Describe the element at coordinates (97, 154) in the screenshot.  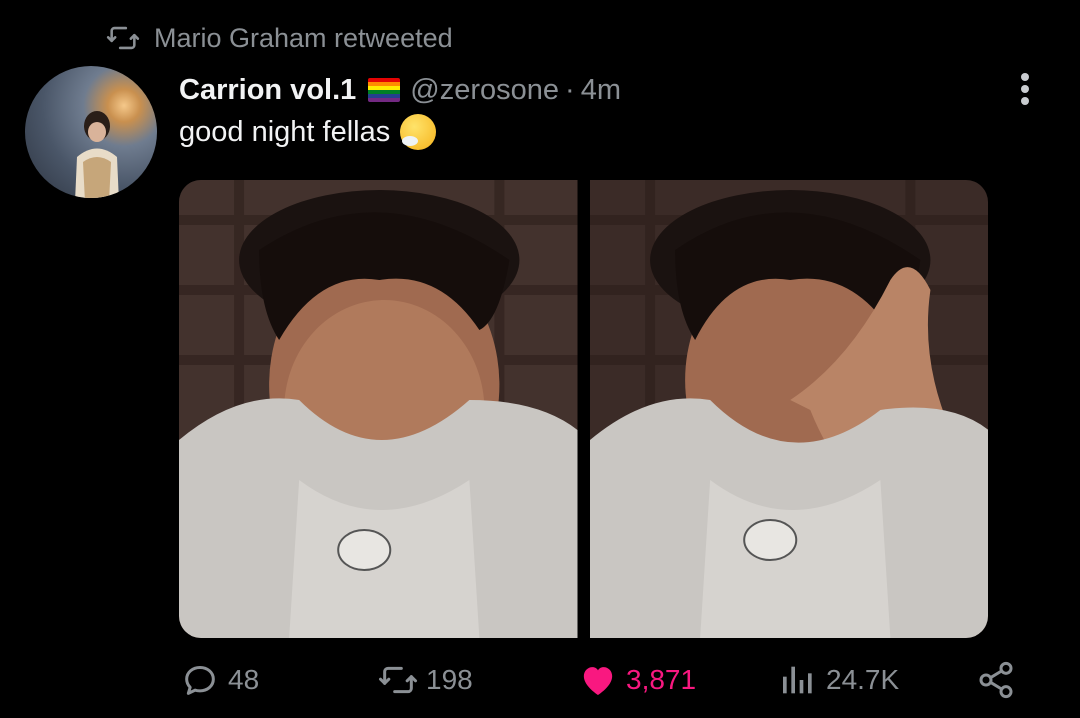
I see `avatar-figure` at that location.